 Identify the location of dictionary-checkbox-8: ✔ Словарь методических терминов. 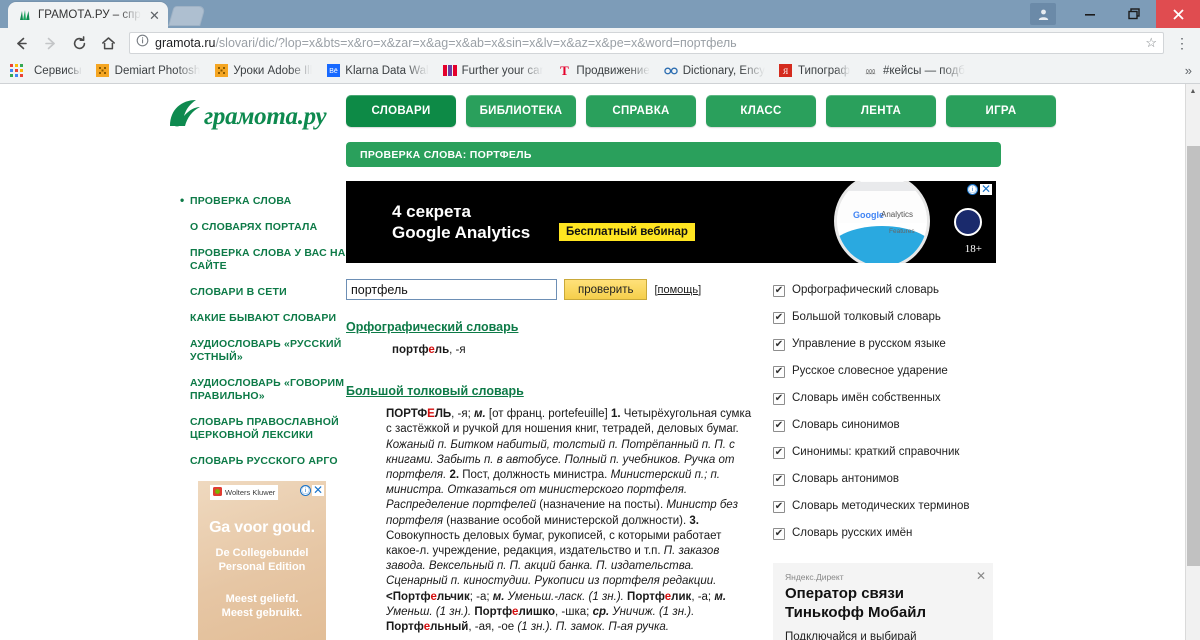
(883, 506).